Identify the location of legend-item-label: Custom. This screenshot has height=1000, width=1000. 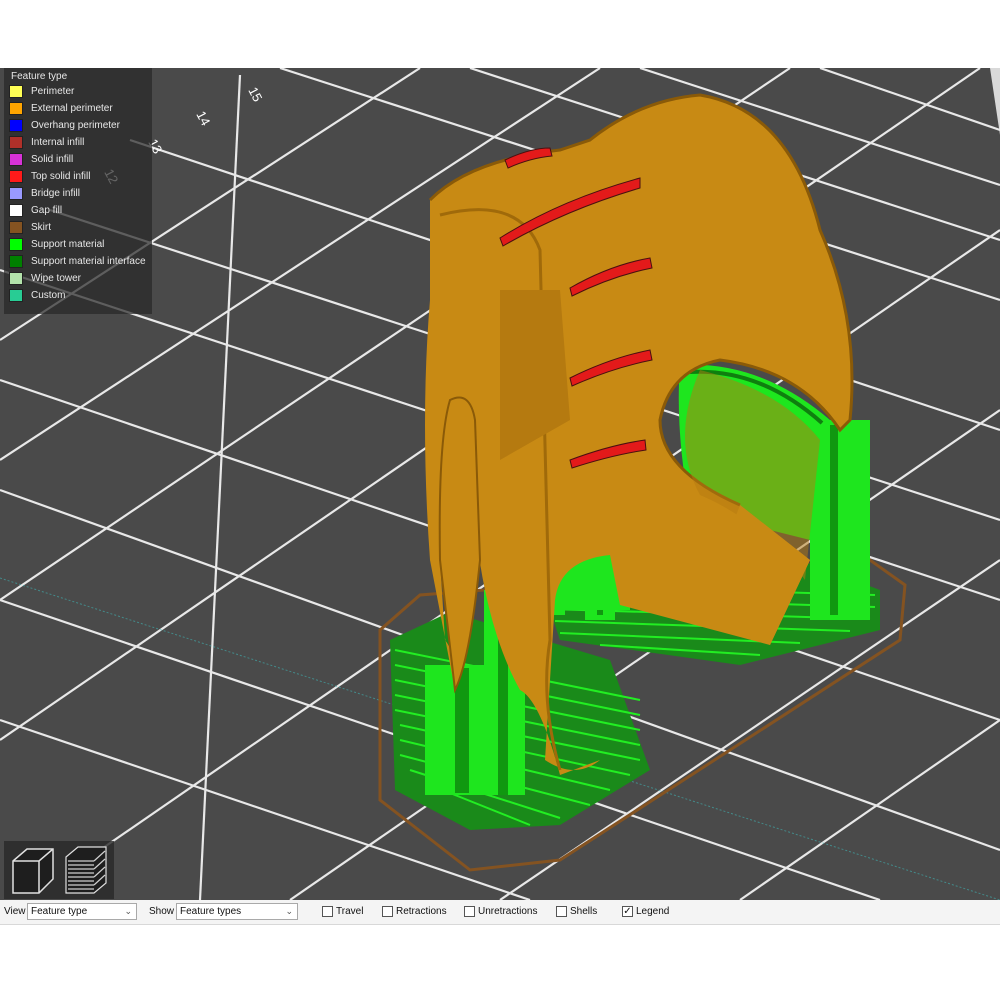
(48, 295).